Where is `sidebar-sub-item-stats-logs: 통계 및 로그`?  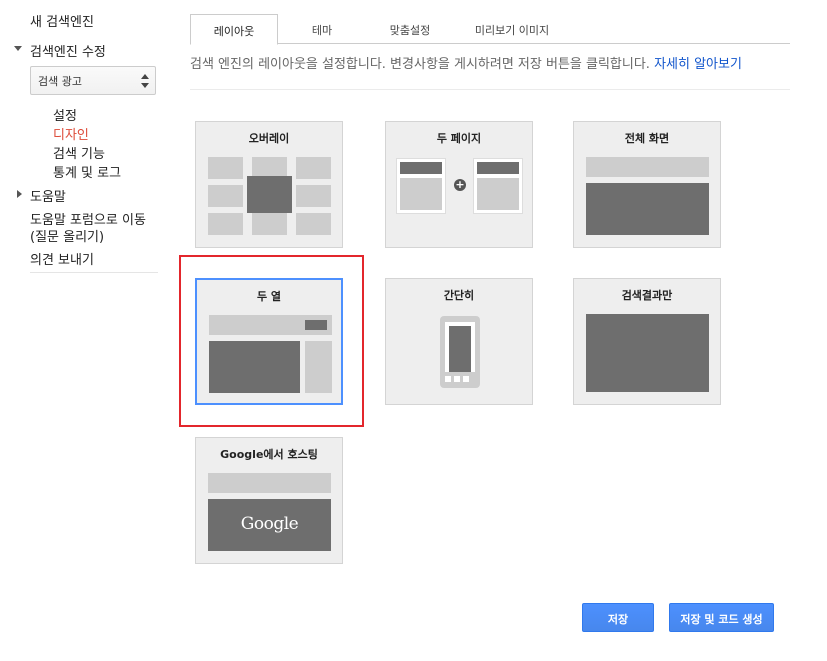 sidebar-sub-item-stats-logs: 통계 및 로그 is located at coordinates (87, 171).